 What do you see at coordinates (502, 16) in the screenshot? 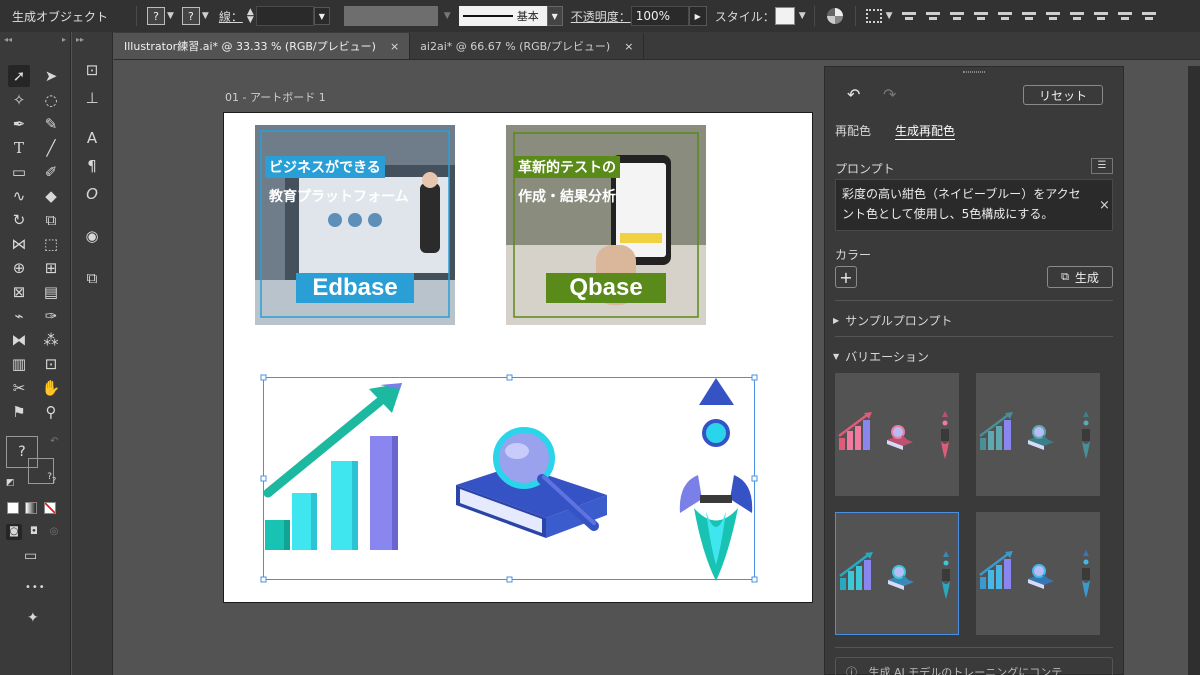
I see `brush-definition: 基本` at bounding box center [502, 16].